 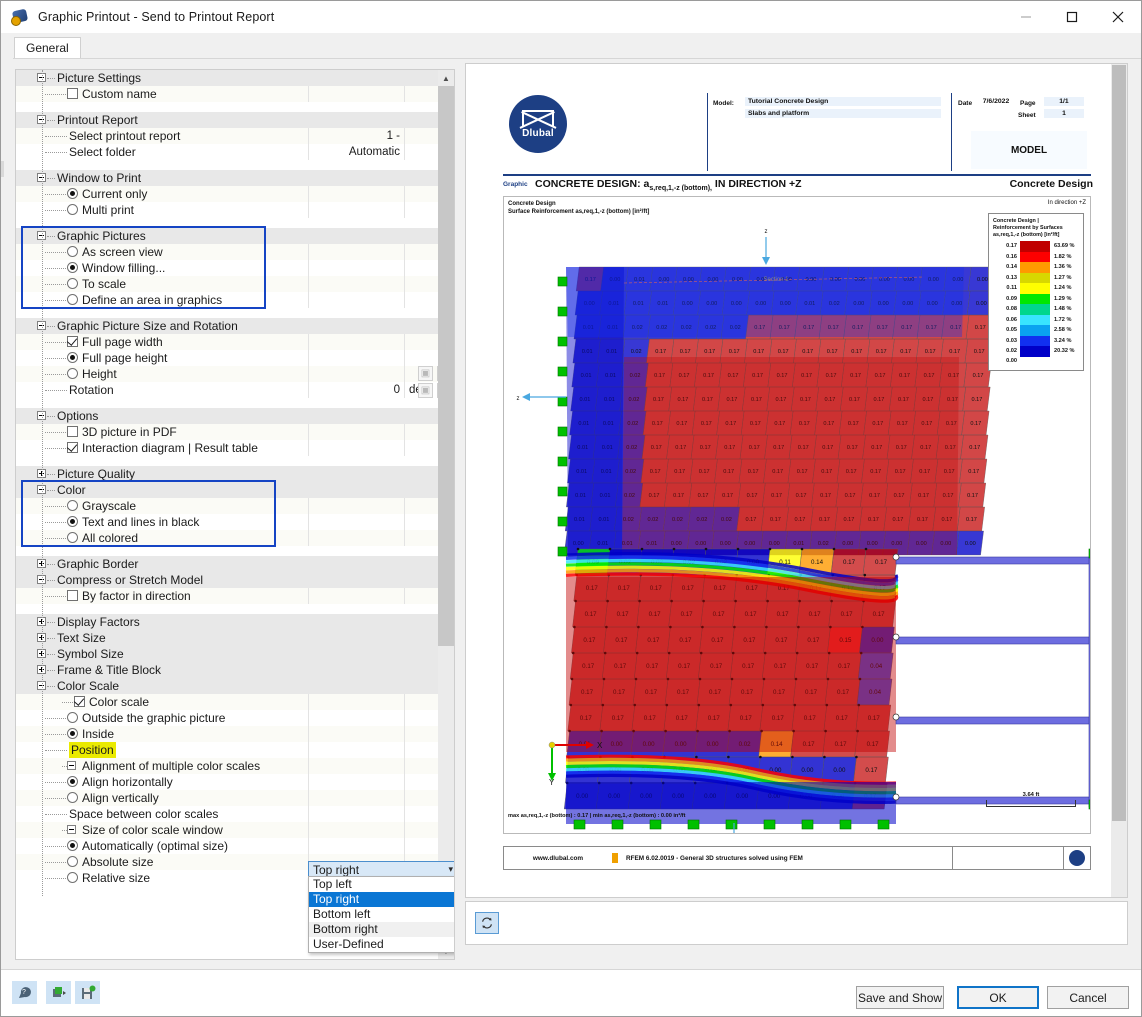 What do you see at coordinates (72, 299) in the screenshot?
I see `radio-define-an-area-in-graphics` at bounding box center [72, 299].